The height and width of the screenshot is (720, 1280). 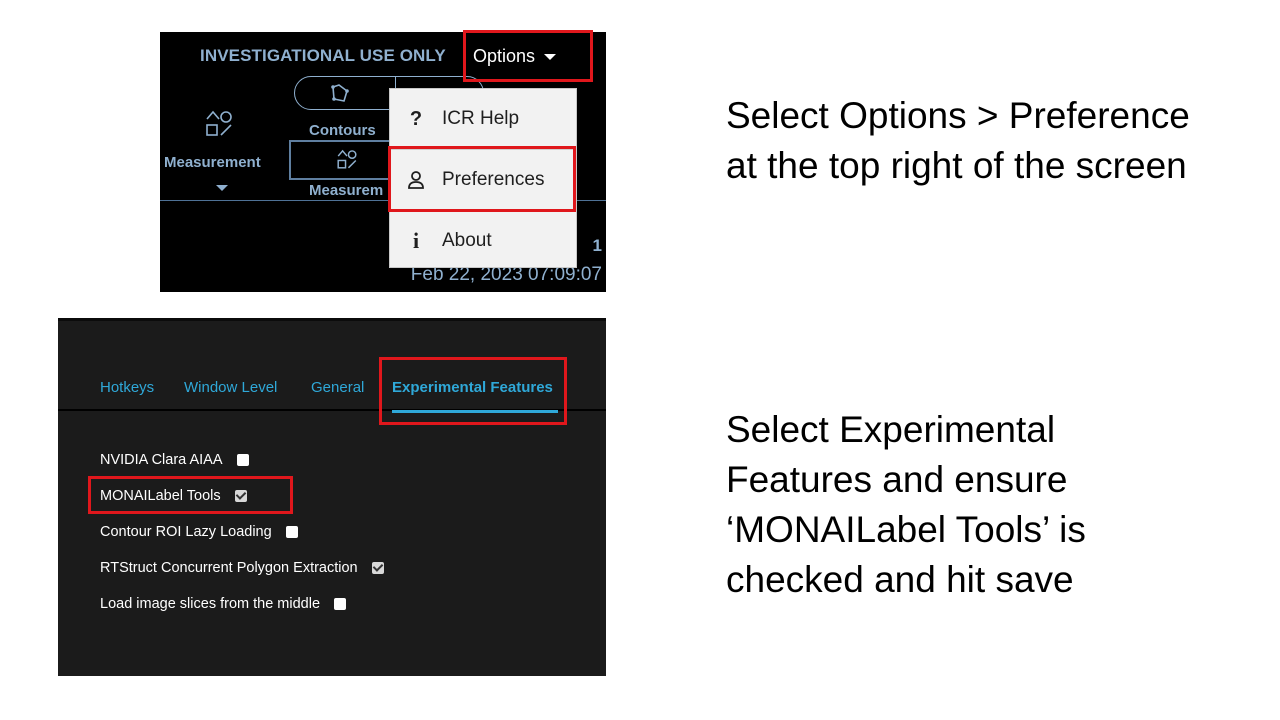 I want to click on instruction-line: Select Experimental, so click(x=891, y=429).